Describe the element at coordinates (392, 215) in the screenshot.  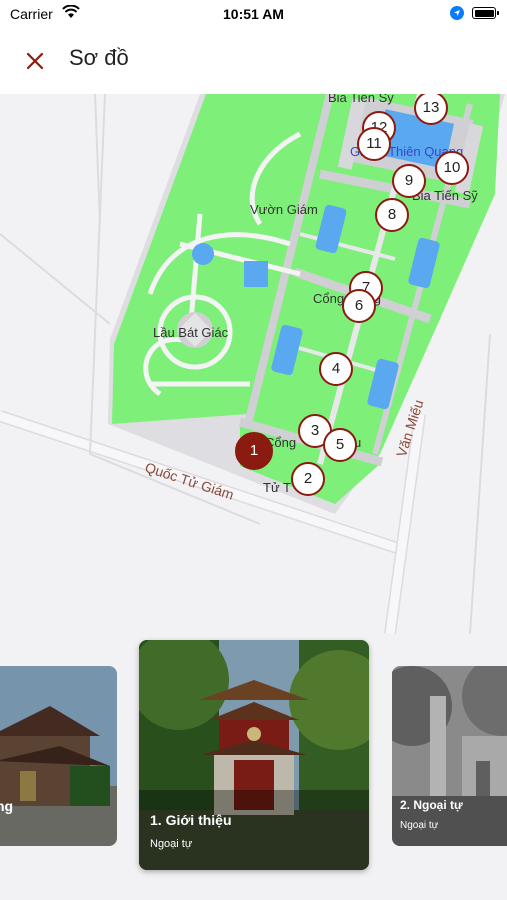
I see `map-pin-8: 8` at that location.